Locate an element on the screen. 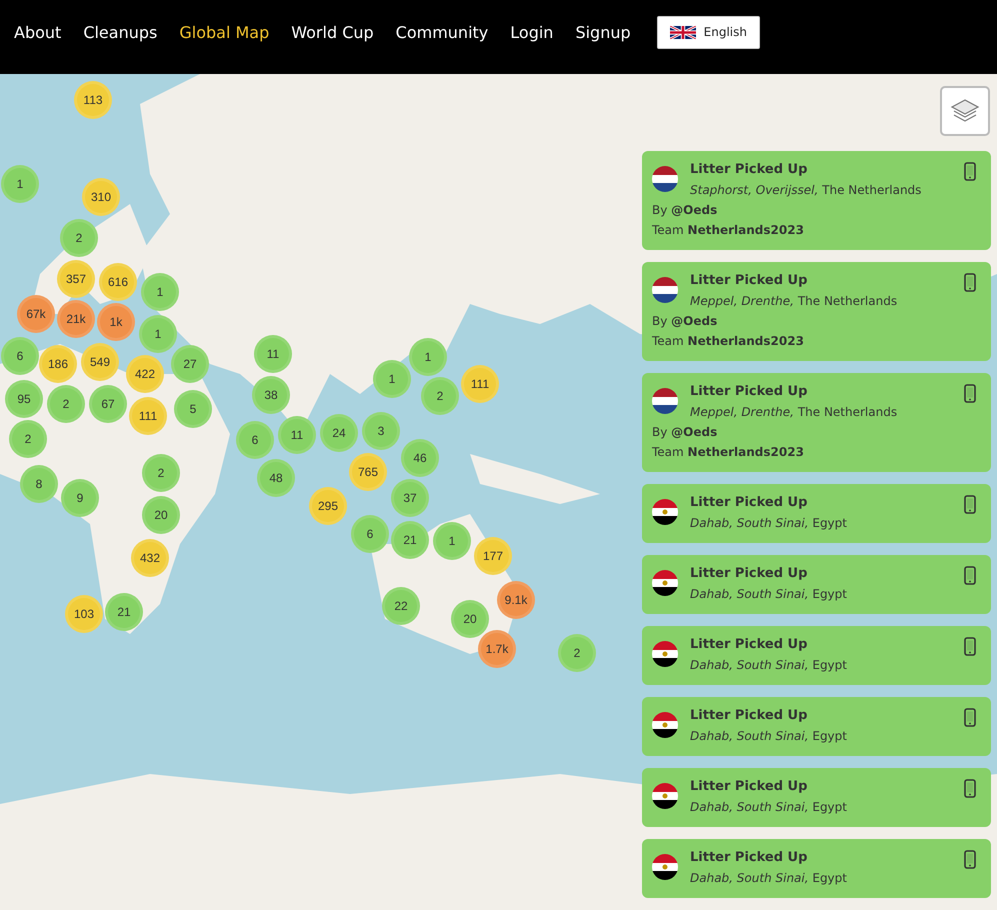 This screenshot has width=997, height=910. layers-icon is located at coordinates (965, 111).